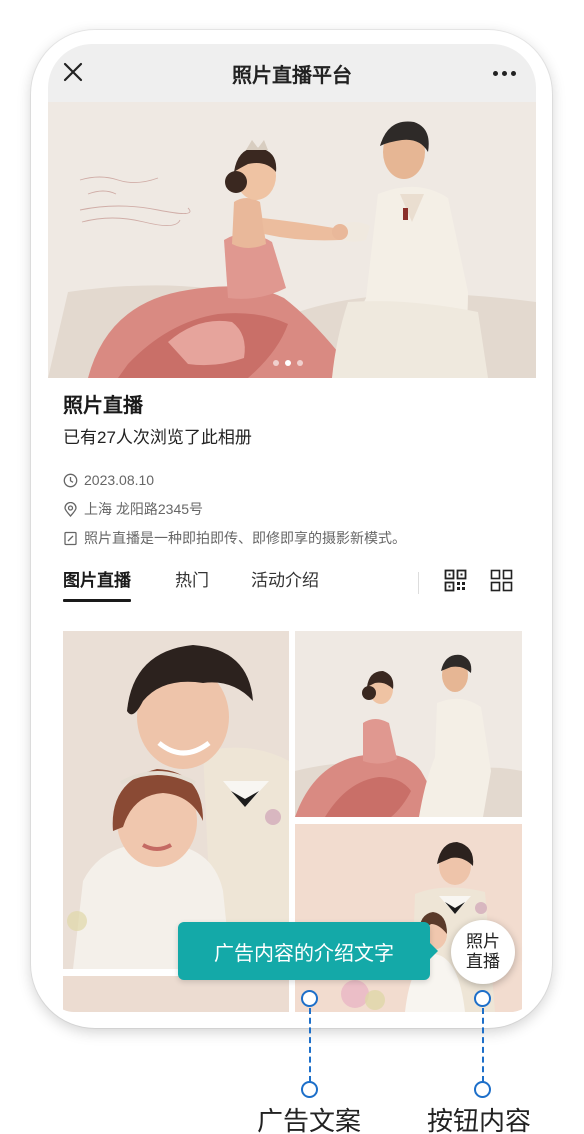  What do you see at coordinates (157, 437) in the screenshot?
I see `album-views: 已有27人次浏览了此相册` at bounding box center [157, 437].